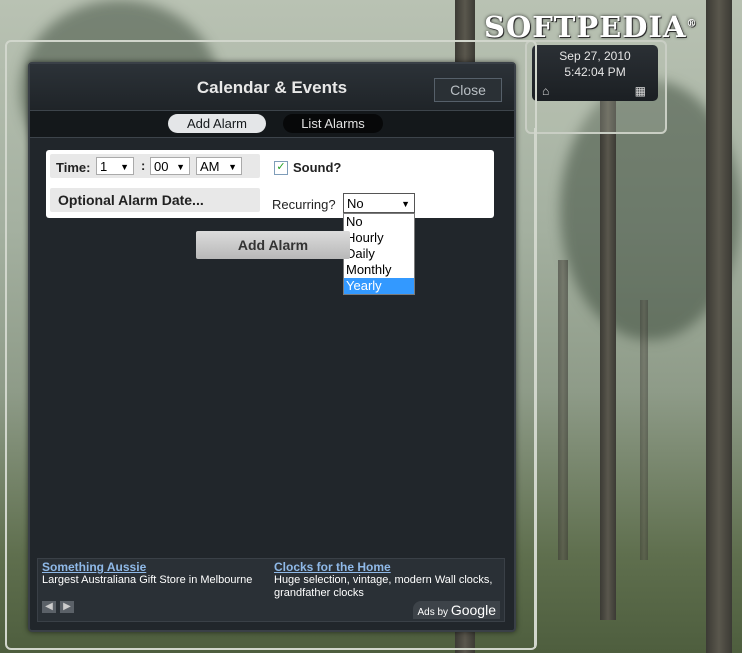 Image resolution: width=742 pixels, height=653 pixels. I want to click on add-alarm-button: Add Alarm, so click(273, 245).